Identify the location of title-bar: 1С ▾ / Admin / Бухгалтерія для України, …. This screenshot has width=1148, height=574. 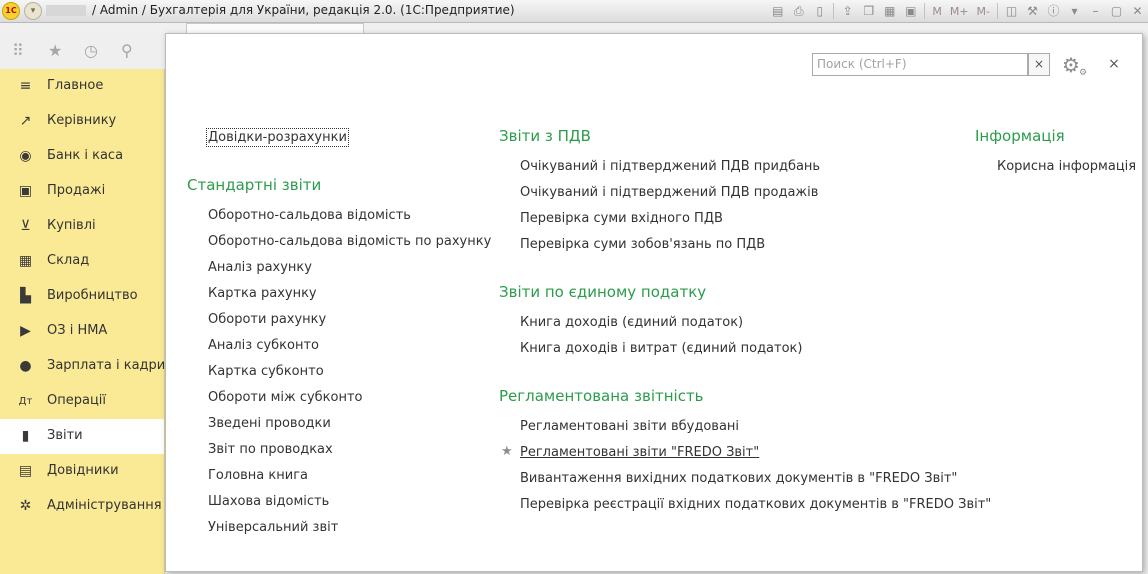
(574, 11).